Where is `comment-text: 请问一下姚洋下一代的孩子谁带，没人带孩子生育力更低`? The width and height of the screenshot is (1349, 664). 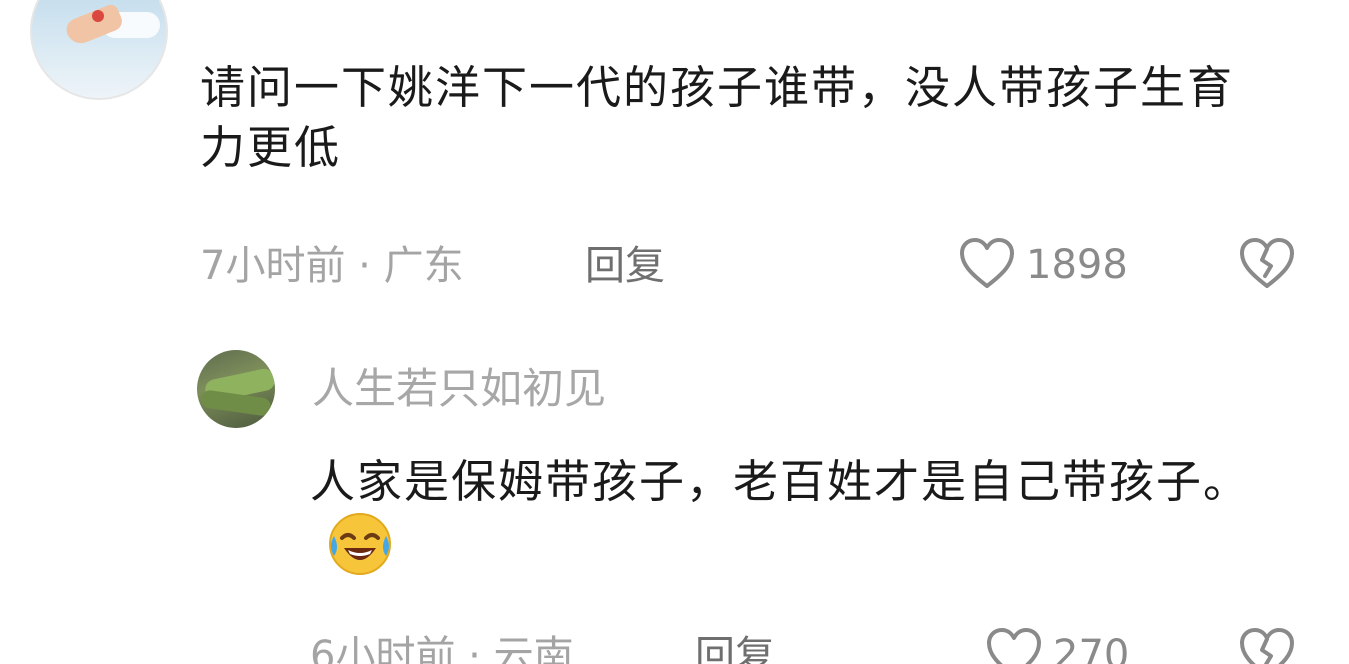
comment-text: 请问一下姚洋下一代的孩子谁带，没人带孩子生育力更低 is located at coordinates (717, 117).